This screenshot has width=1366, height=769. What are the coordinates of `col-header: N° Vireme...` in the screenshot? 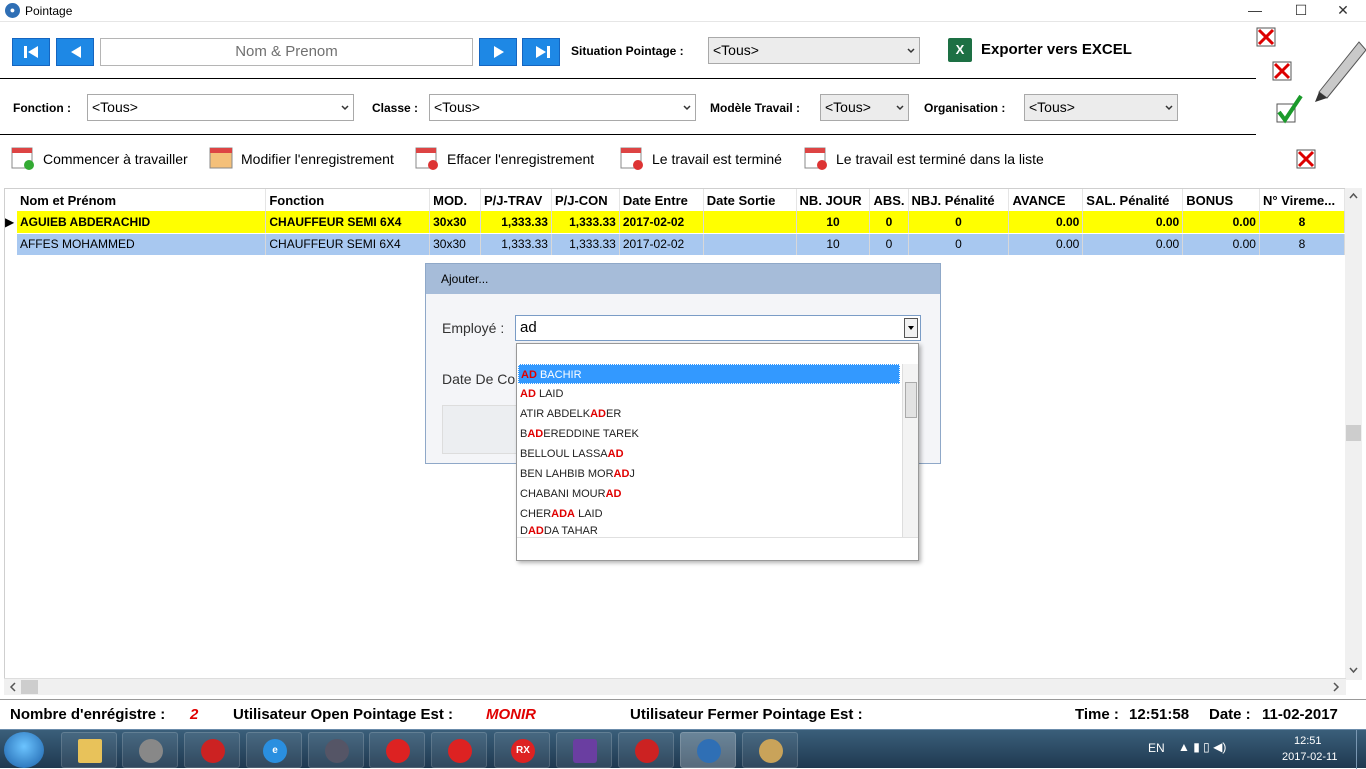 It's located at (1302, 200).